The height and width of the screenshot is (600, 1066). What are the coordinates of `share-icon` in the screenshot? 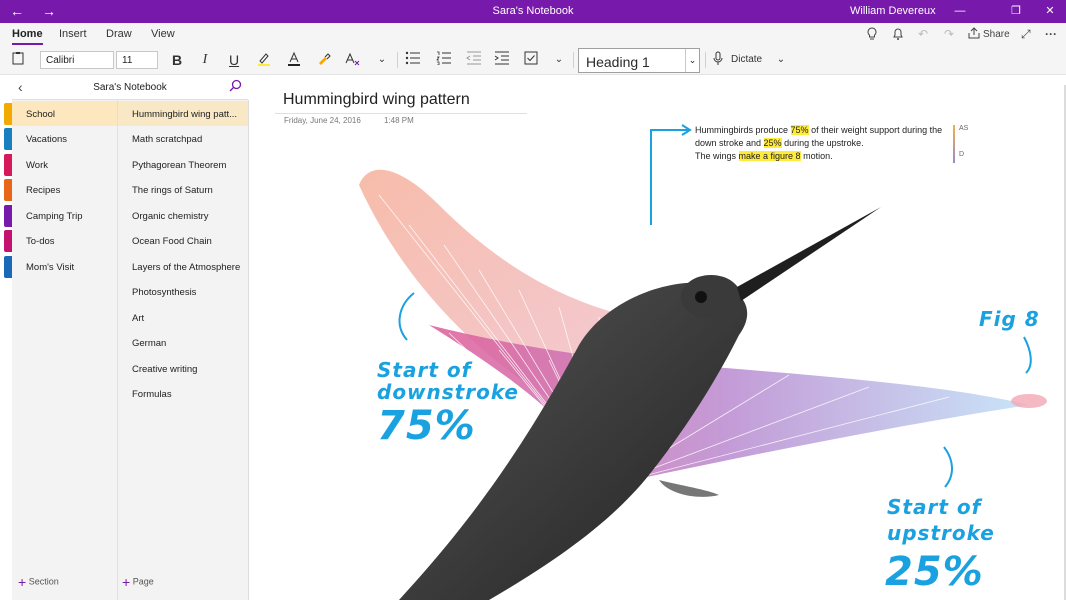 It's located at (974, 34).